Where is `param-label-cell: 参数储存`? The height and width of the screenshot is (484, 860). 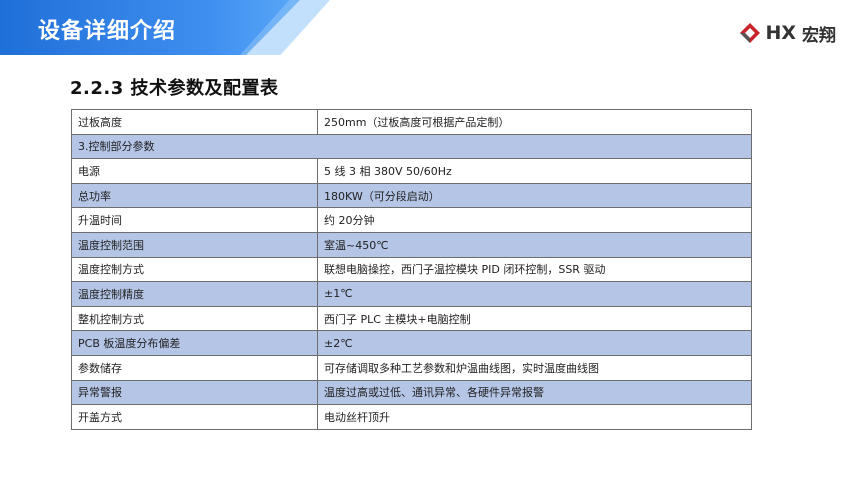 param-label-cell: 参数储存 is located at coordinates (194, 367).